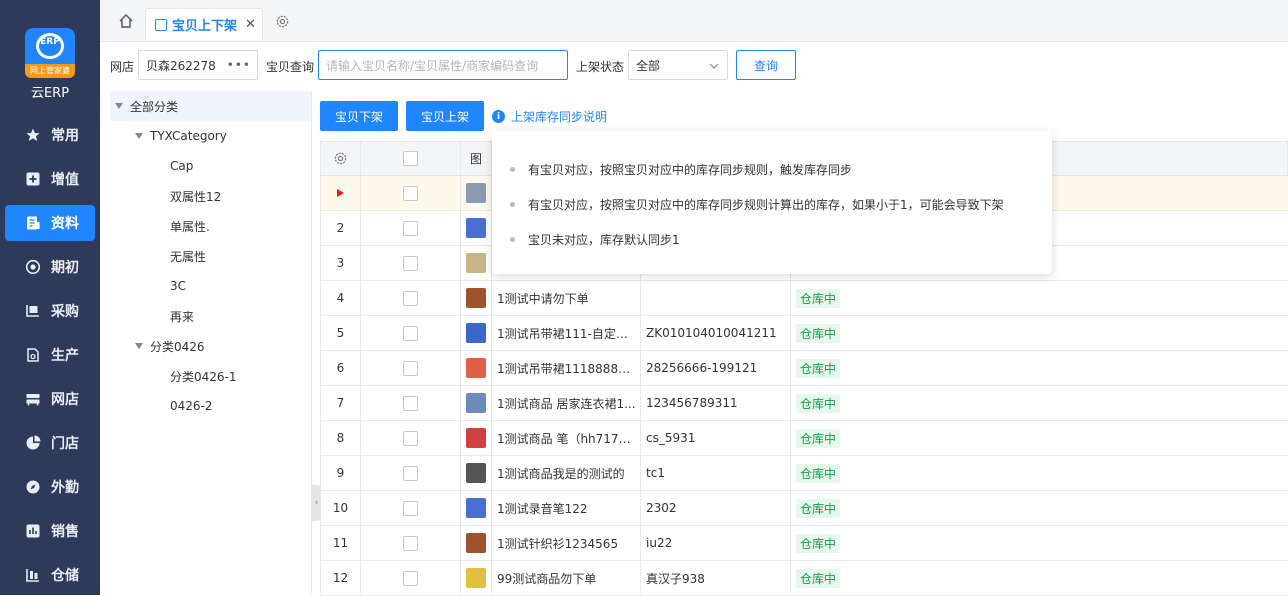 The width and height of the screenshot is (1288, 596). Describe the element at coordinates (804, 403) in the screenshot. I see `table-row: 7 1测试商品 居家连衣裙1... 123456789311 仓库中` at that location.